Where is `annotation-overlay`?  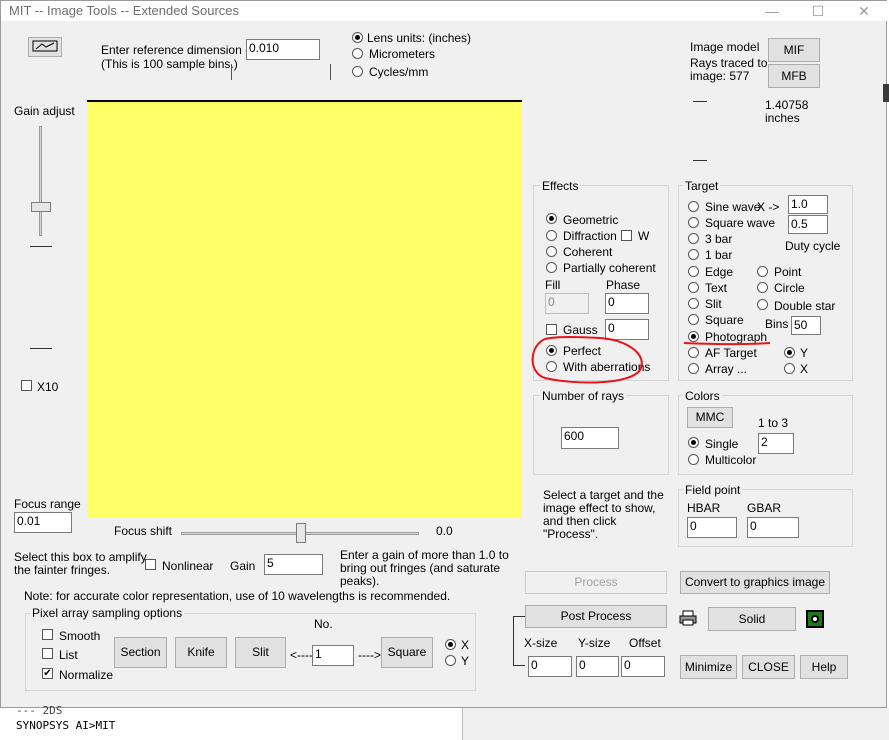 annotation-overlay is located at coordinates (651, 360).